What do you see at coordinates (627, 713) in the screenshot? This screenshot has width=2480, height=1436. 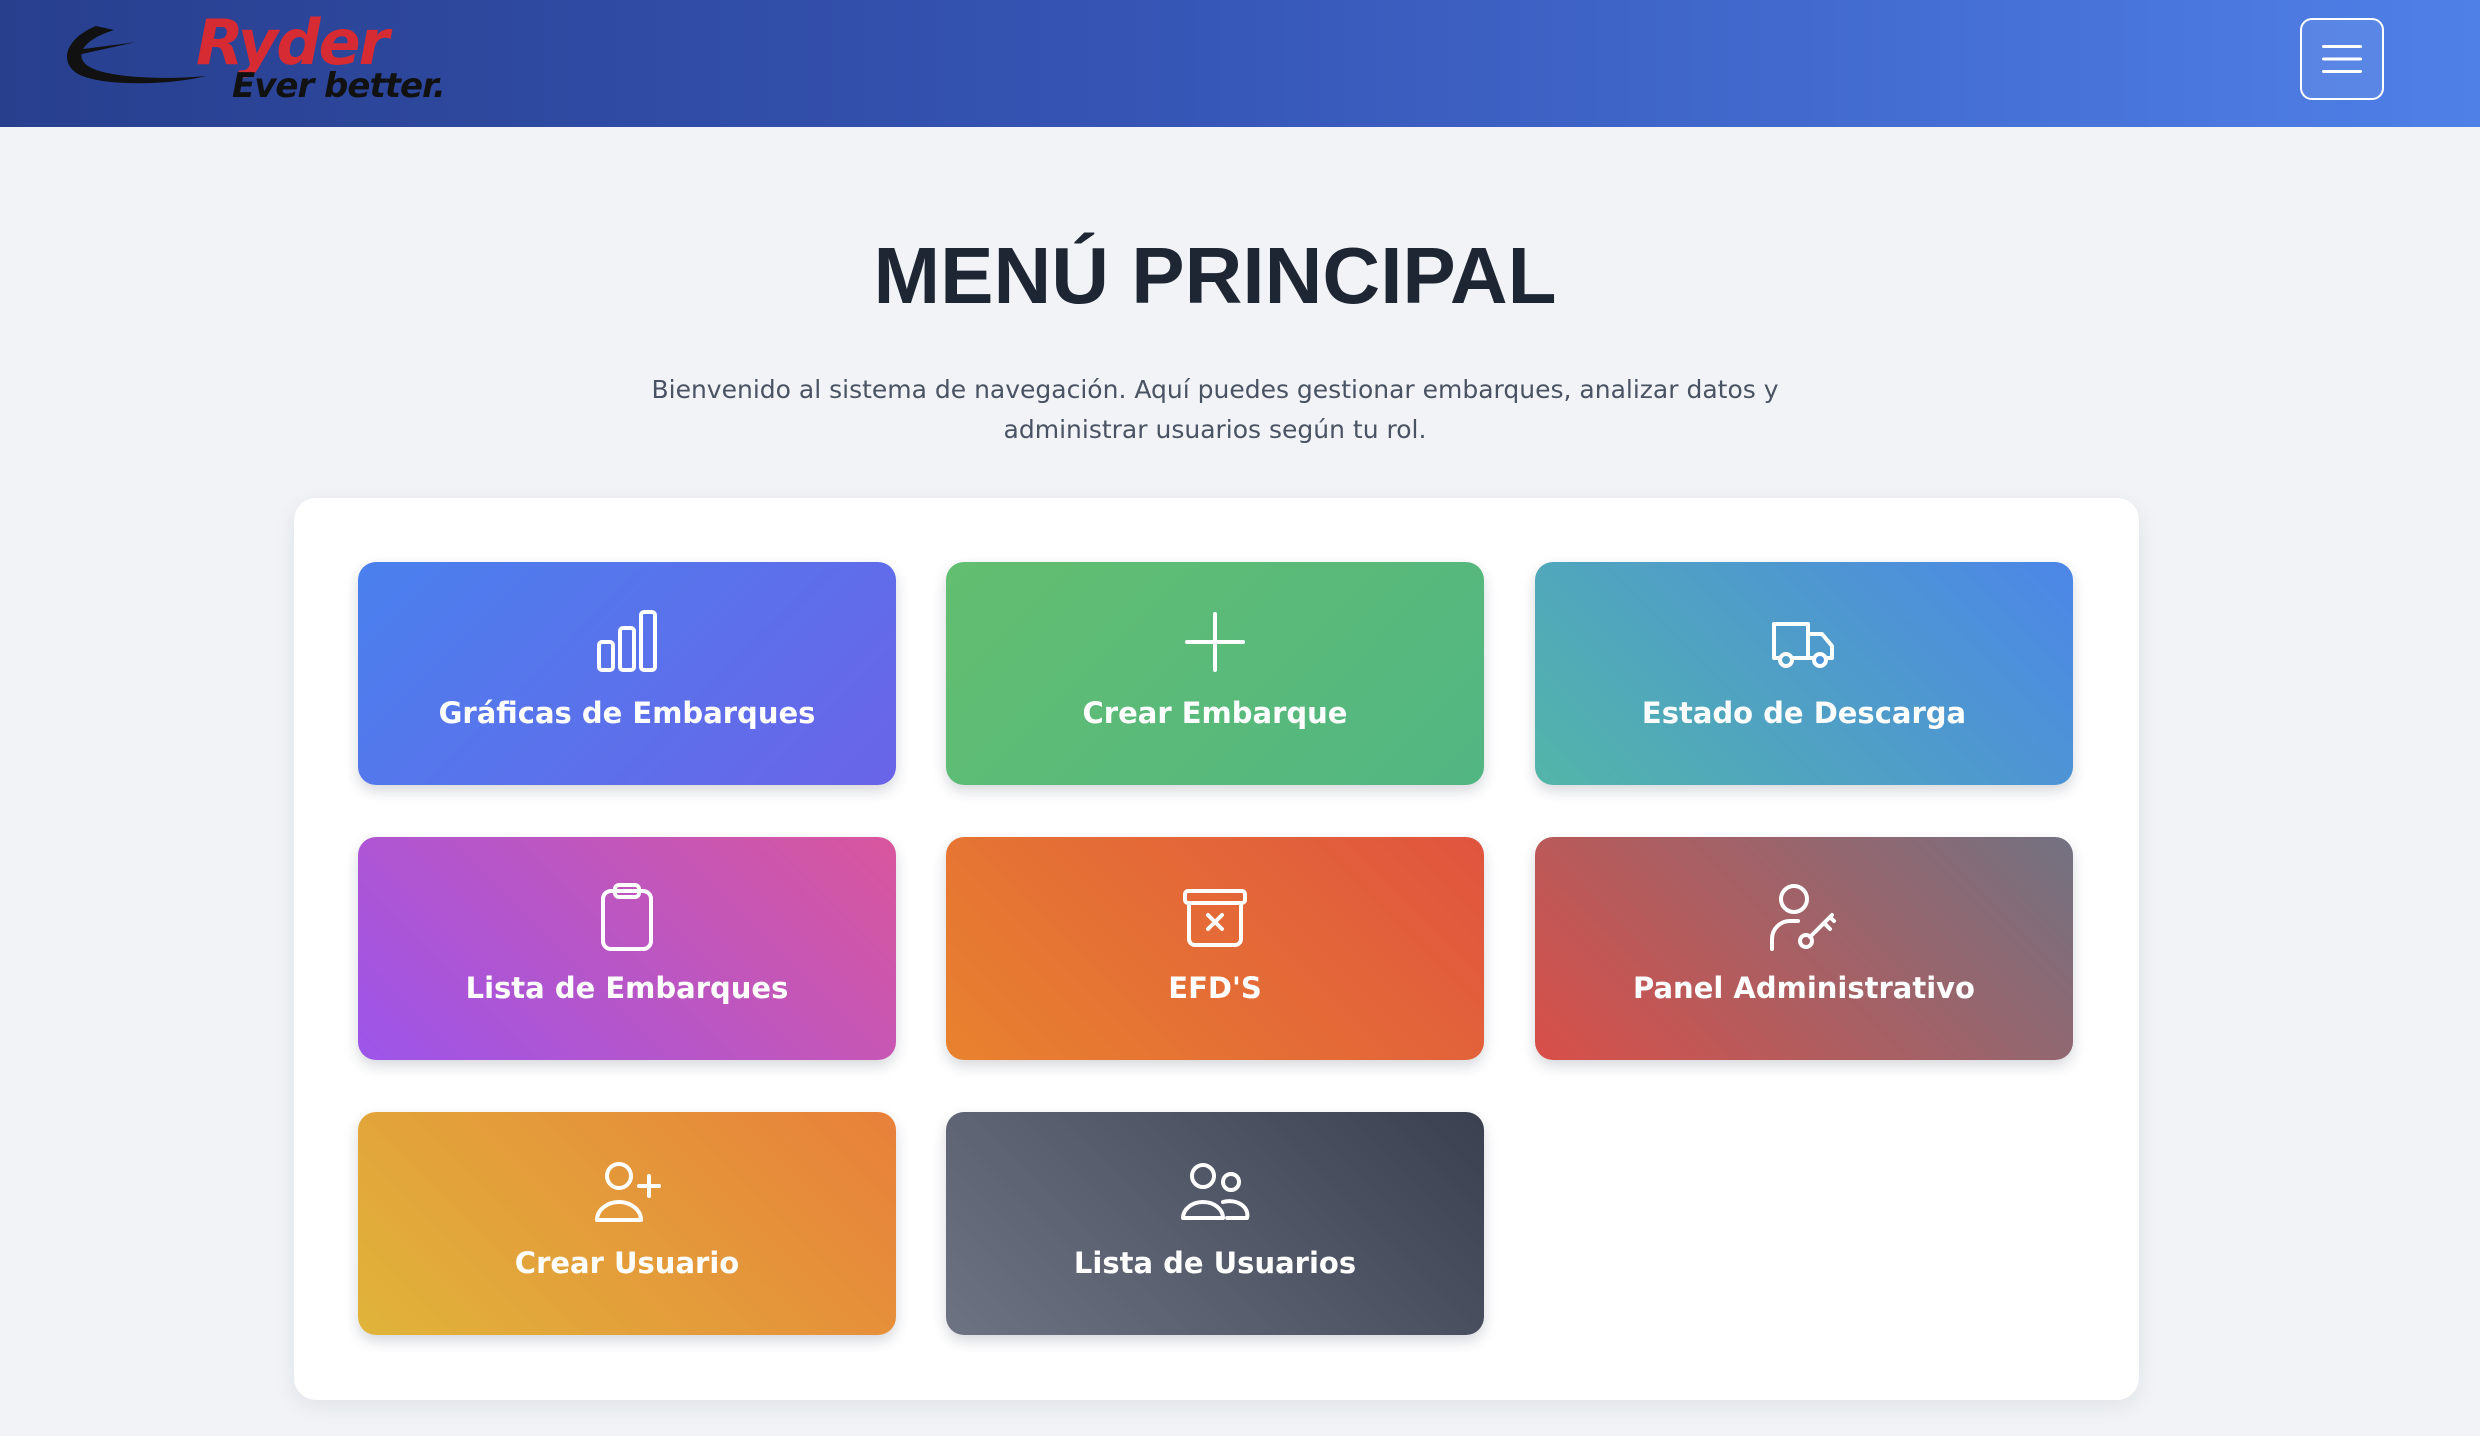 I see `card-label: Gráficas de Embarques` at bounding box center [627, 713].